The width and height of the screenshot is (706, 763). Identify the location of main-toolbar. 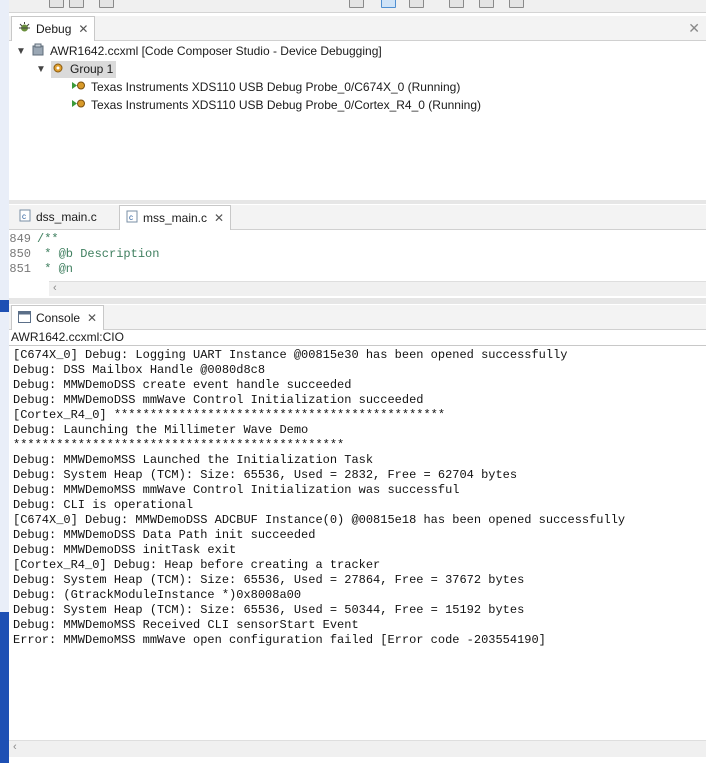
(357, 6).